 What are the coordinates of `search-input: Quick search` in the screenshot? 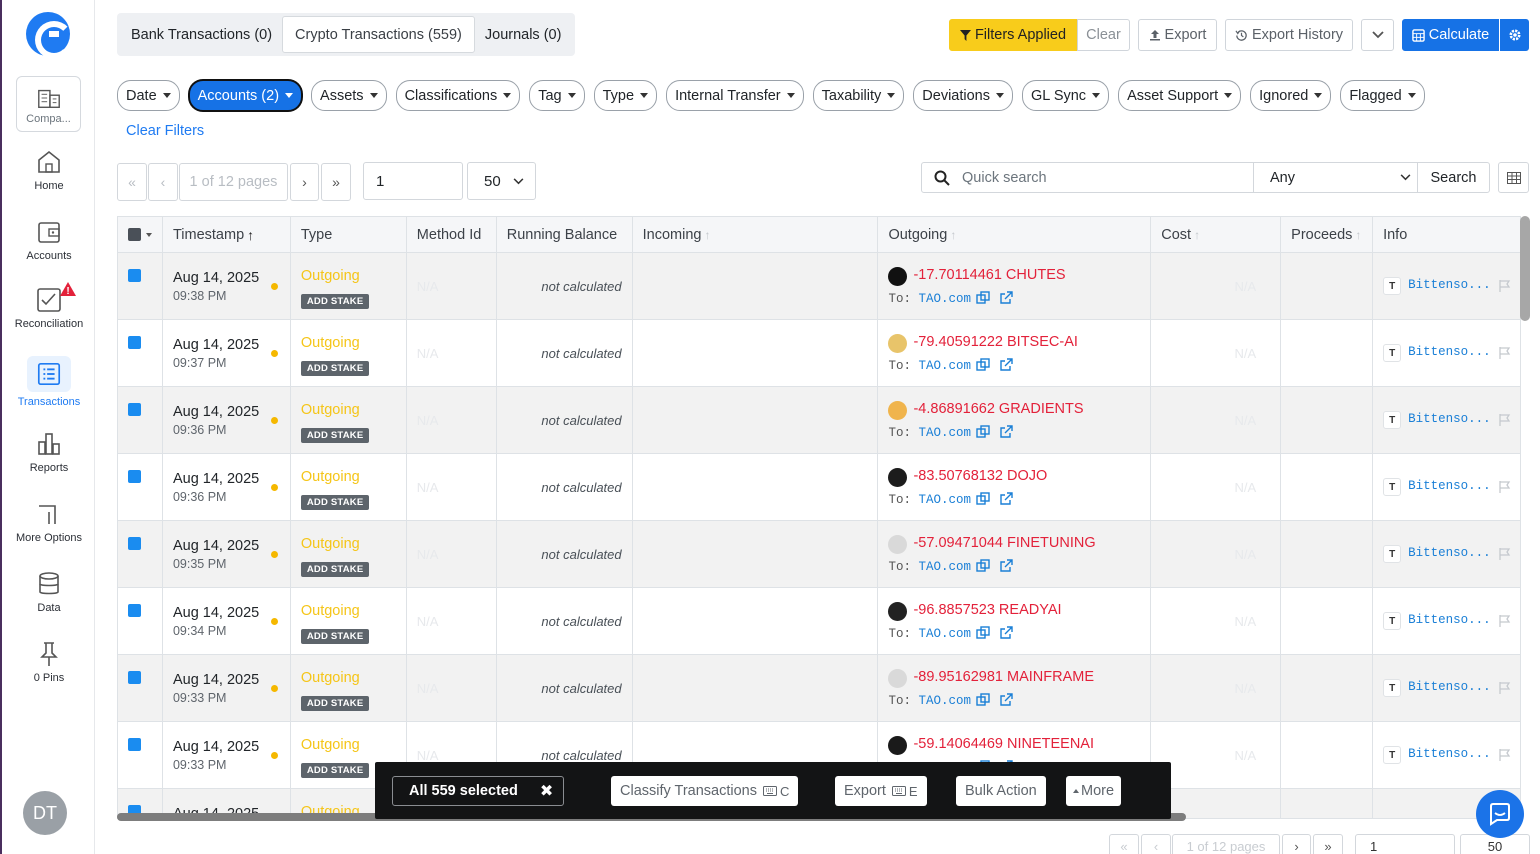 It's located at (1108, 177).